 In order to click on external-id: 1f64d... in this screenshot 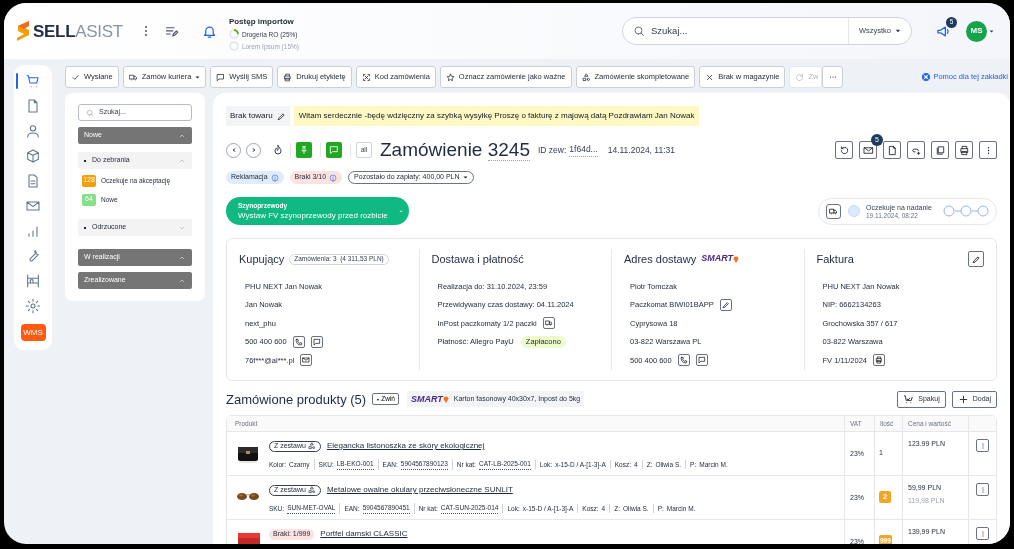, I will do `click(583, 150)`.